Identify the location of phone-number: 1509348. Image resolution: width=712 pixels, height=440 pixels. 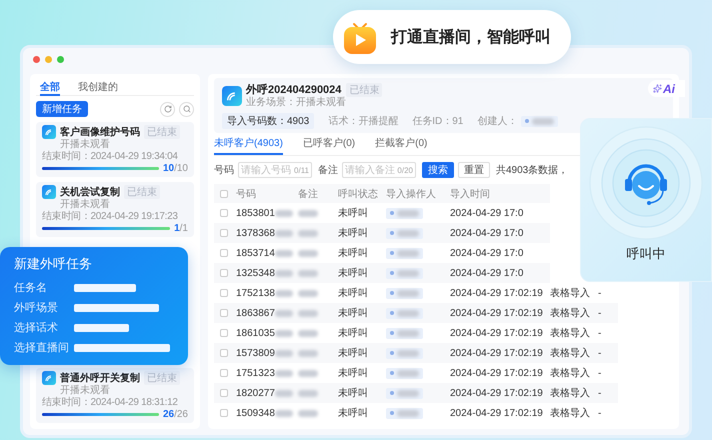
(255, 413).